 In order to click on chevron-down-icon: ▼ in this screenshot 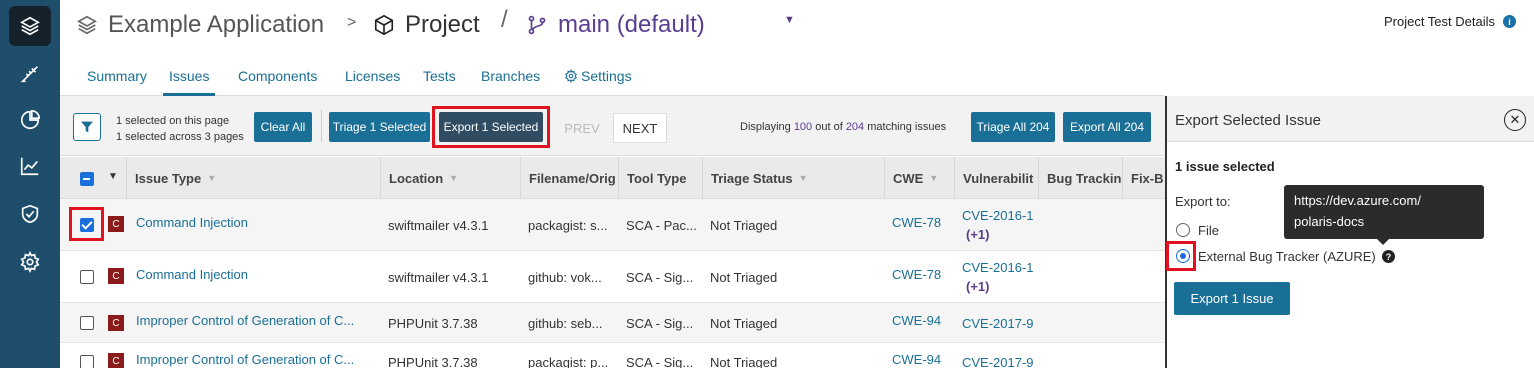, I will do `click(789, 20)`.